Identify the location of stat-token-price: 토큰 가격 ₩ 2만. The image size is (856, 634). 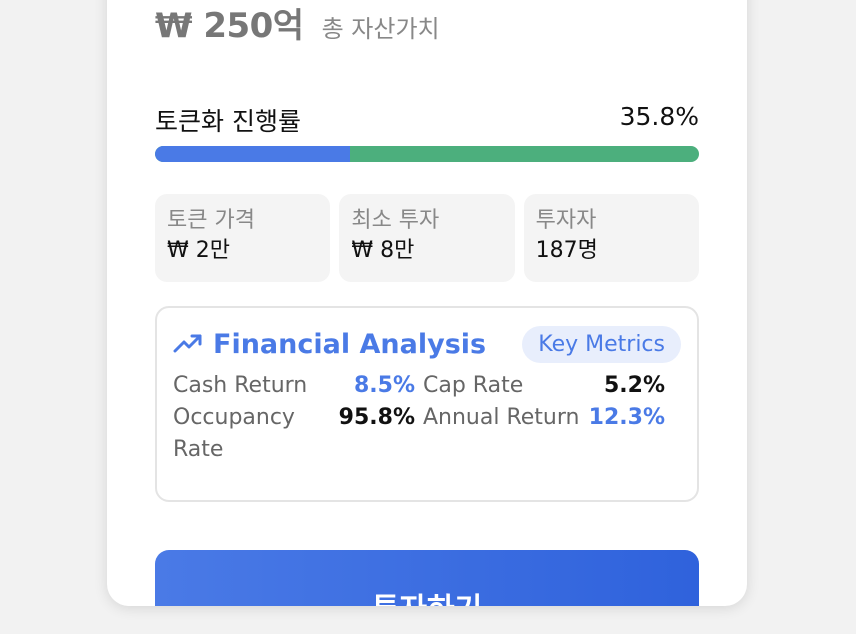
(243, 238).